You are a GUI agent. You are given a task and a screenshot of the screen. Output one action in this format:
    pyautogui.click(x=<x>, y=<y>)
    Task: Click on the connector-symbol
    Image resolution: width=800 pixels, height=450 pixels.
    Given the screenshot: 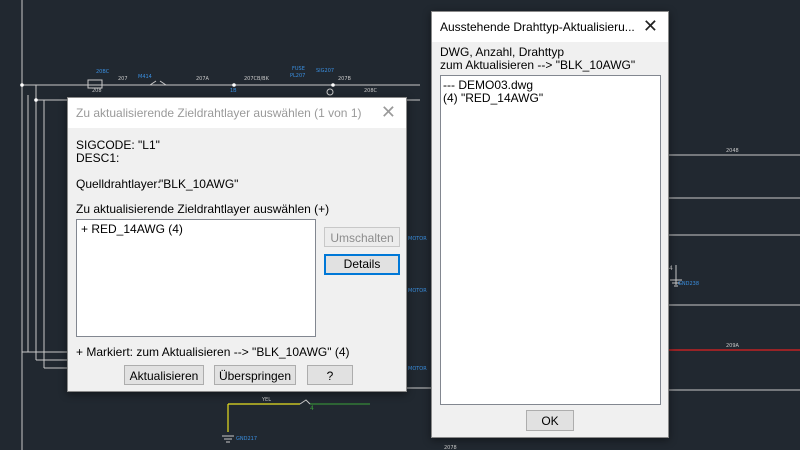 What is the action you would take?
    pyautogui.click(x=305, y=402)
    